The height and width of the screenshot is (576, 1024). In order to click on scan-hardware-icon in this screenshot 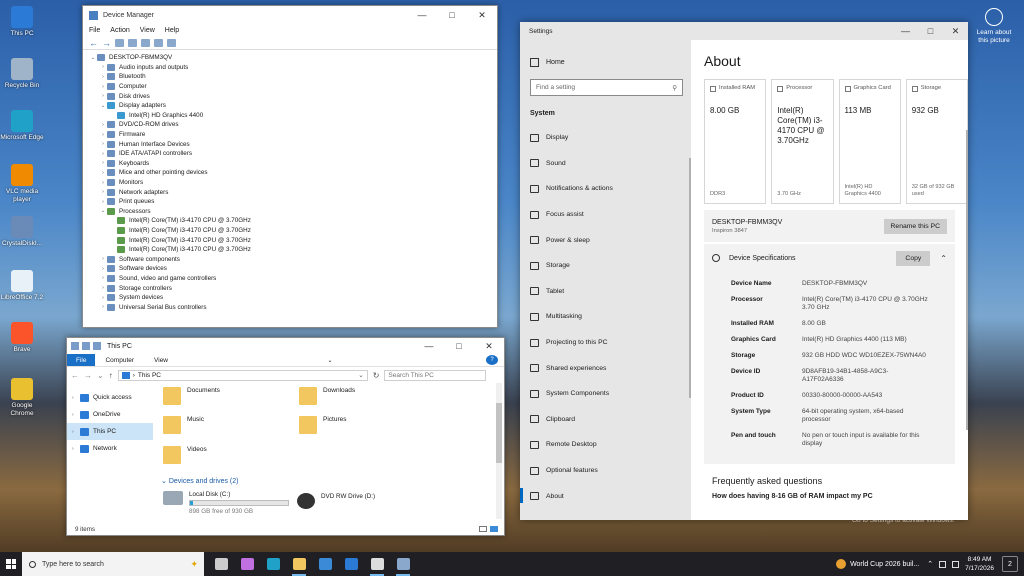, I will do `click(171, 42)`.